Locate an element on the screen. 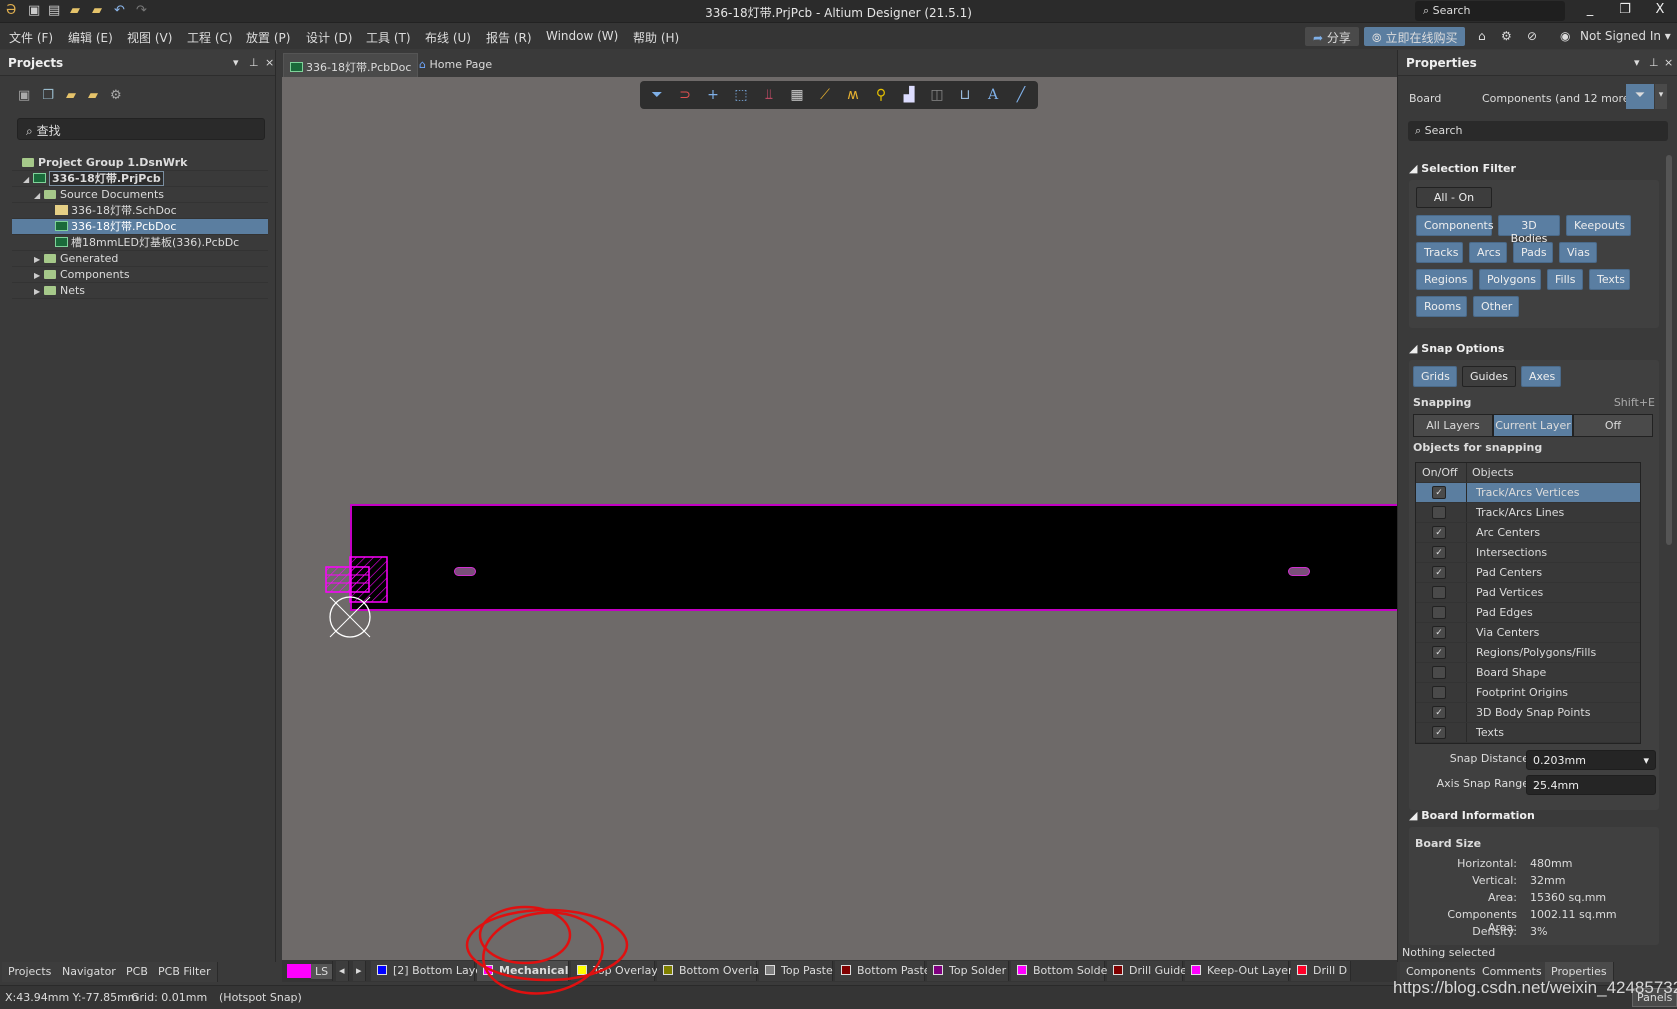 Image resolution: width=1677 pixels, height=1009 pixels. filter-other-button: Other is located at coordinates (1496, 306).